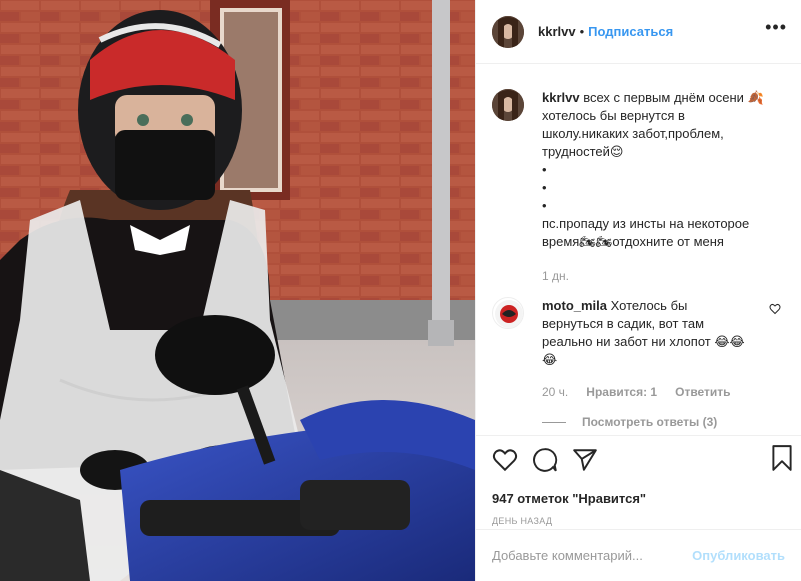  Describe the element at coordinates (633, 241) in the screenshot. I see `caption-line: время🏍🏍отдохните от меня` at that location.